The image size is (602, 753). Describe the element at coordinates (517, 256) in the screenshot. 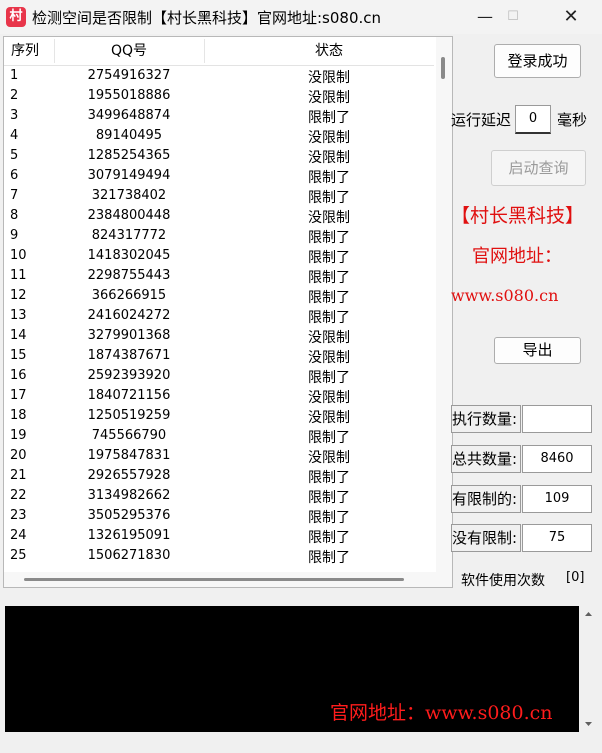

I see `site-label: 官网地址：` at that location.